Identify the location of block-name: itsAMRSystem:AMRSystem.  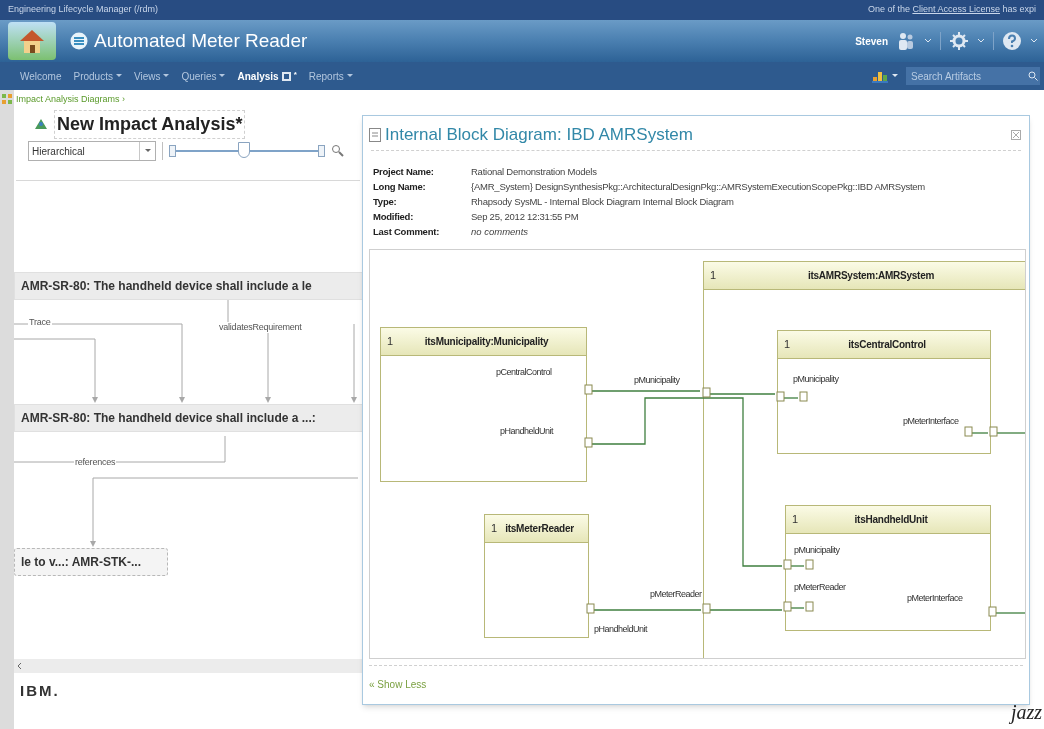
(871, 276).